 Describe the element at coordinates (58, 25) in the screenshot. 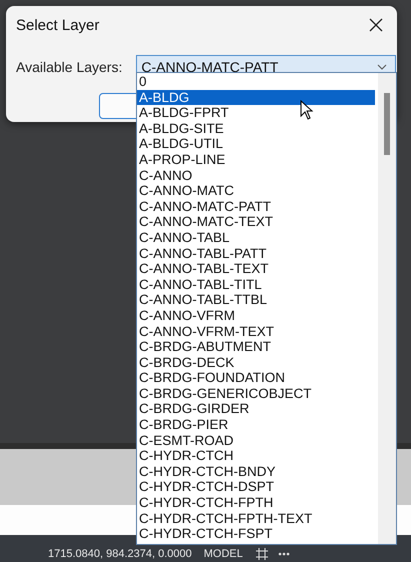

I see `window-title: Select Layer` at that location.